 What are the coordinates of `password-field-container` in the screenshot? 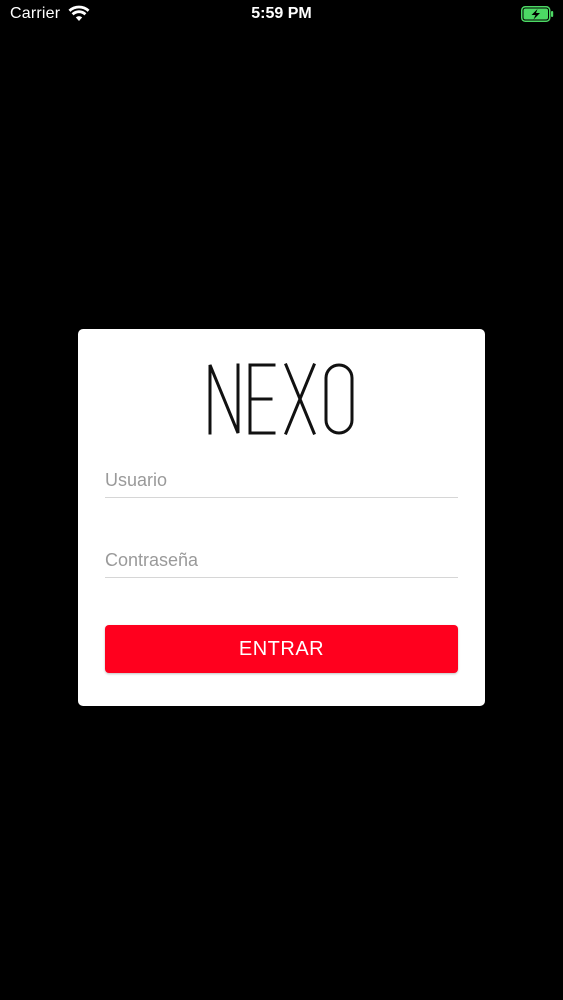 It's located at (281, 557).